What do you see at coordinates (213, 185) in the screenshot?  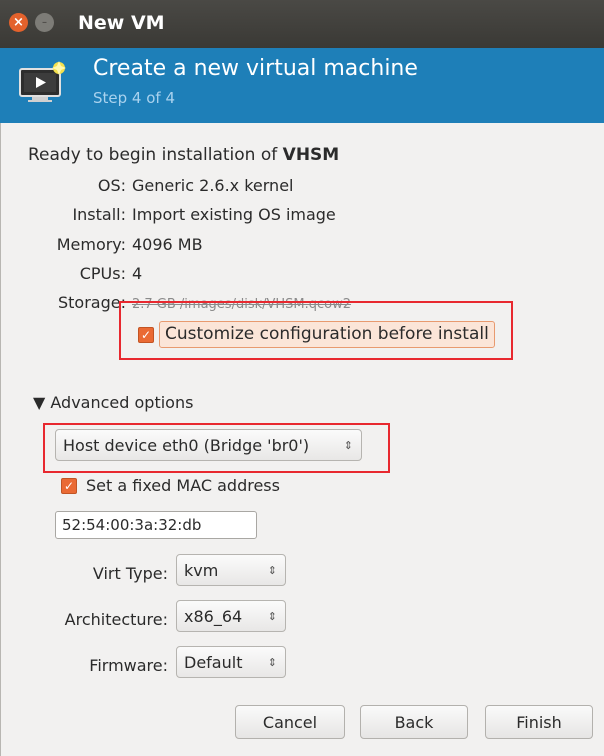 I see `os-value: Generic 2.6.x kernel` at bounding box center [213, 185].